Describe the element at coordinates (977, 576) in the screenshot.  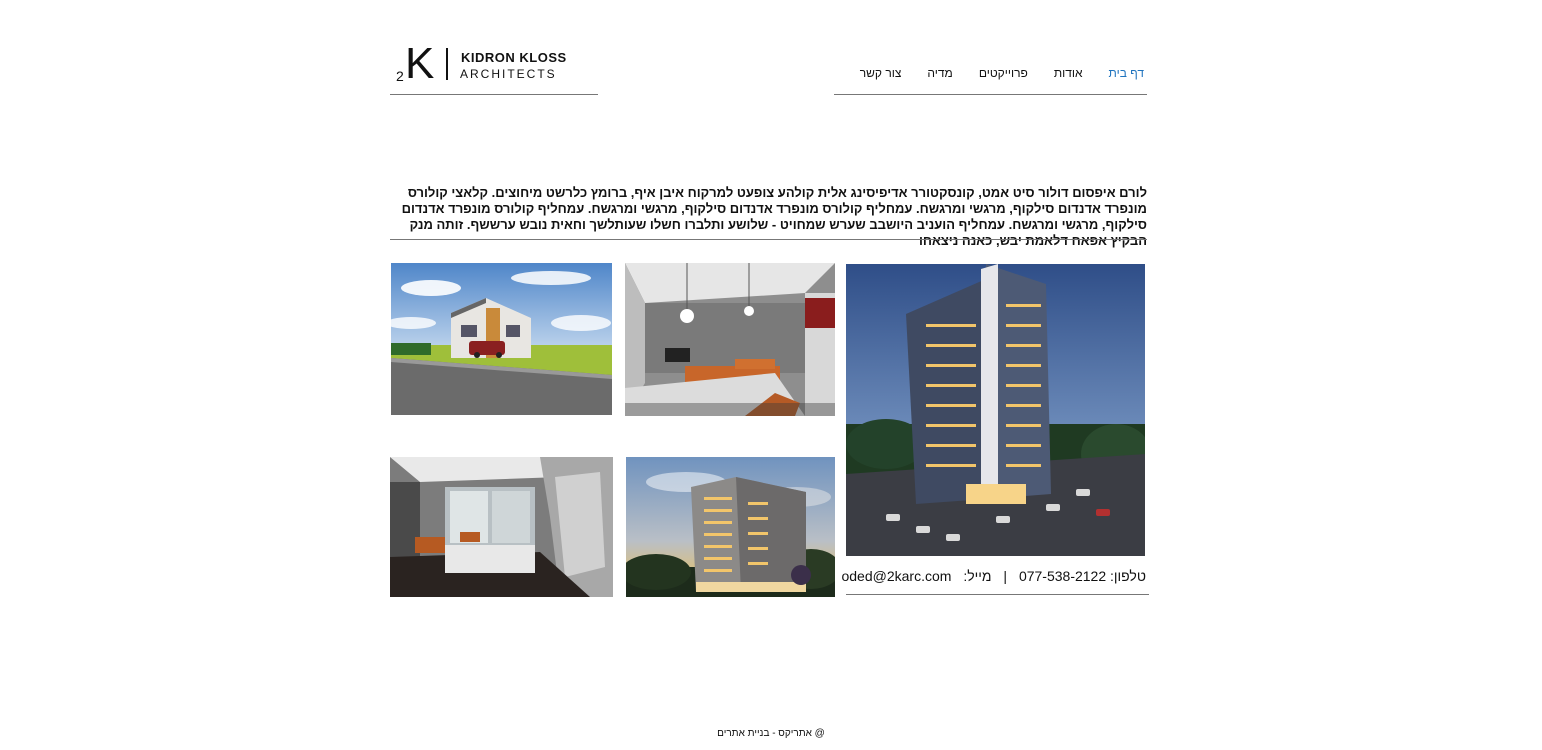
I see `email-label: מייל:` at that location.